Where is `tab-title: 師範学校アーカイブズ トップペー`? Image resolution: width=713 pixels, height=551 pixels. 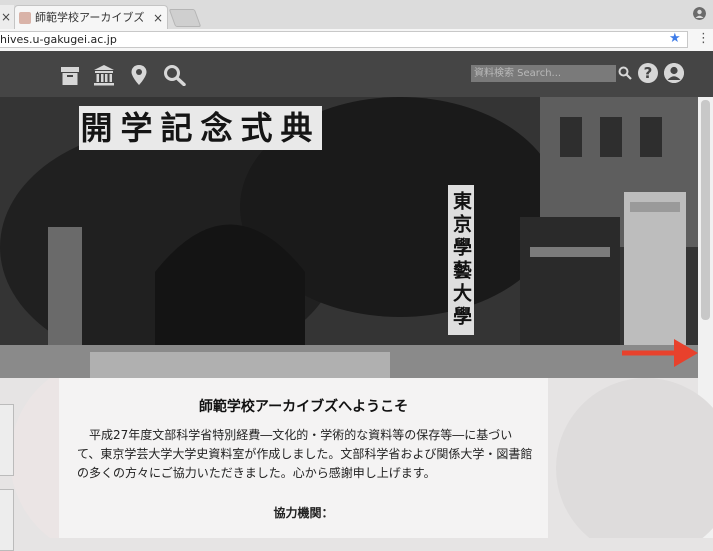 tab-title: 師範学校アーカイブズ トップペー is located at coordinates (90, 17).